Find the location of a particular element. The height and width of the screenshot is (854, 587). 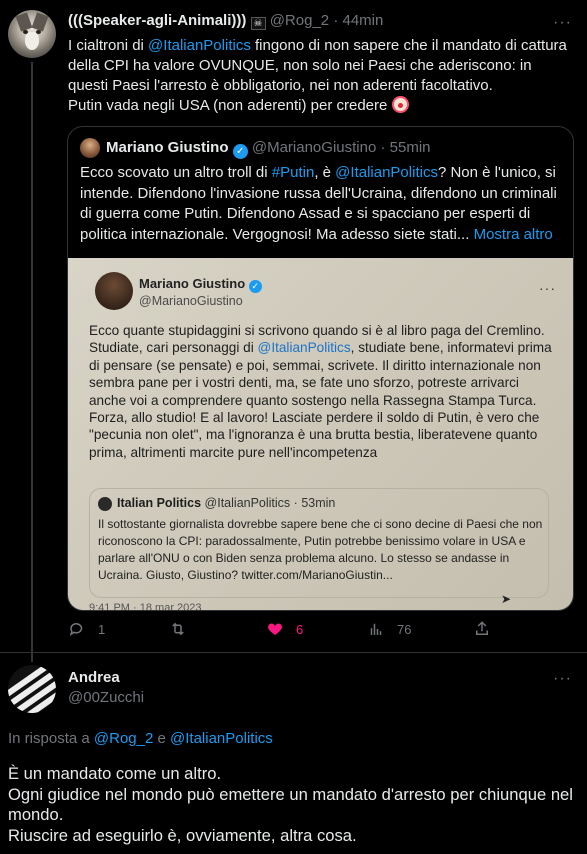

clown-face-icon is located at coordinates (400, 104).